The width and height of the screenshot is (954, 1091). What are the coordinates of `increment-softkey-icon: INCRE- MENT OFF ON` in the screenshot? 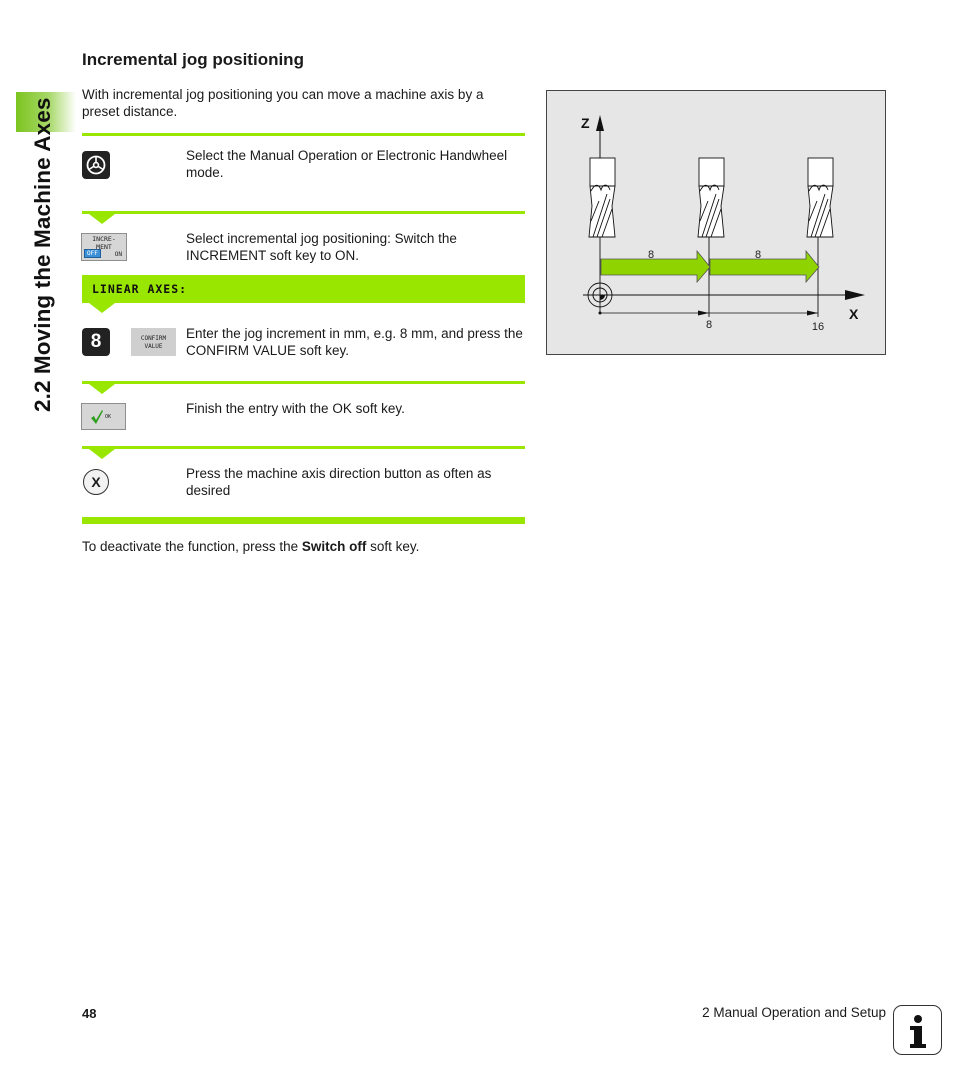 It's located at (104, 247).